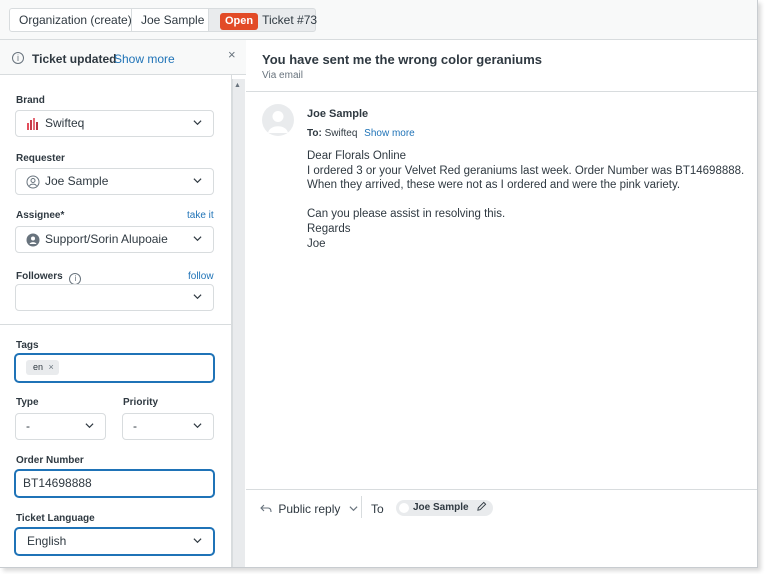 This screenshot has width=765, height=574. Describe the element at coordinates (33, 182) in the screenshot. I see `user-icon` at that location.